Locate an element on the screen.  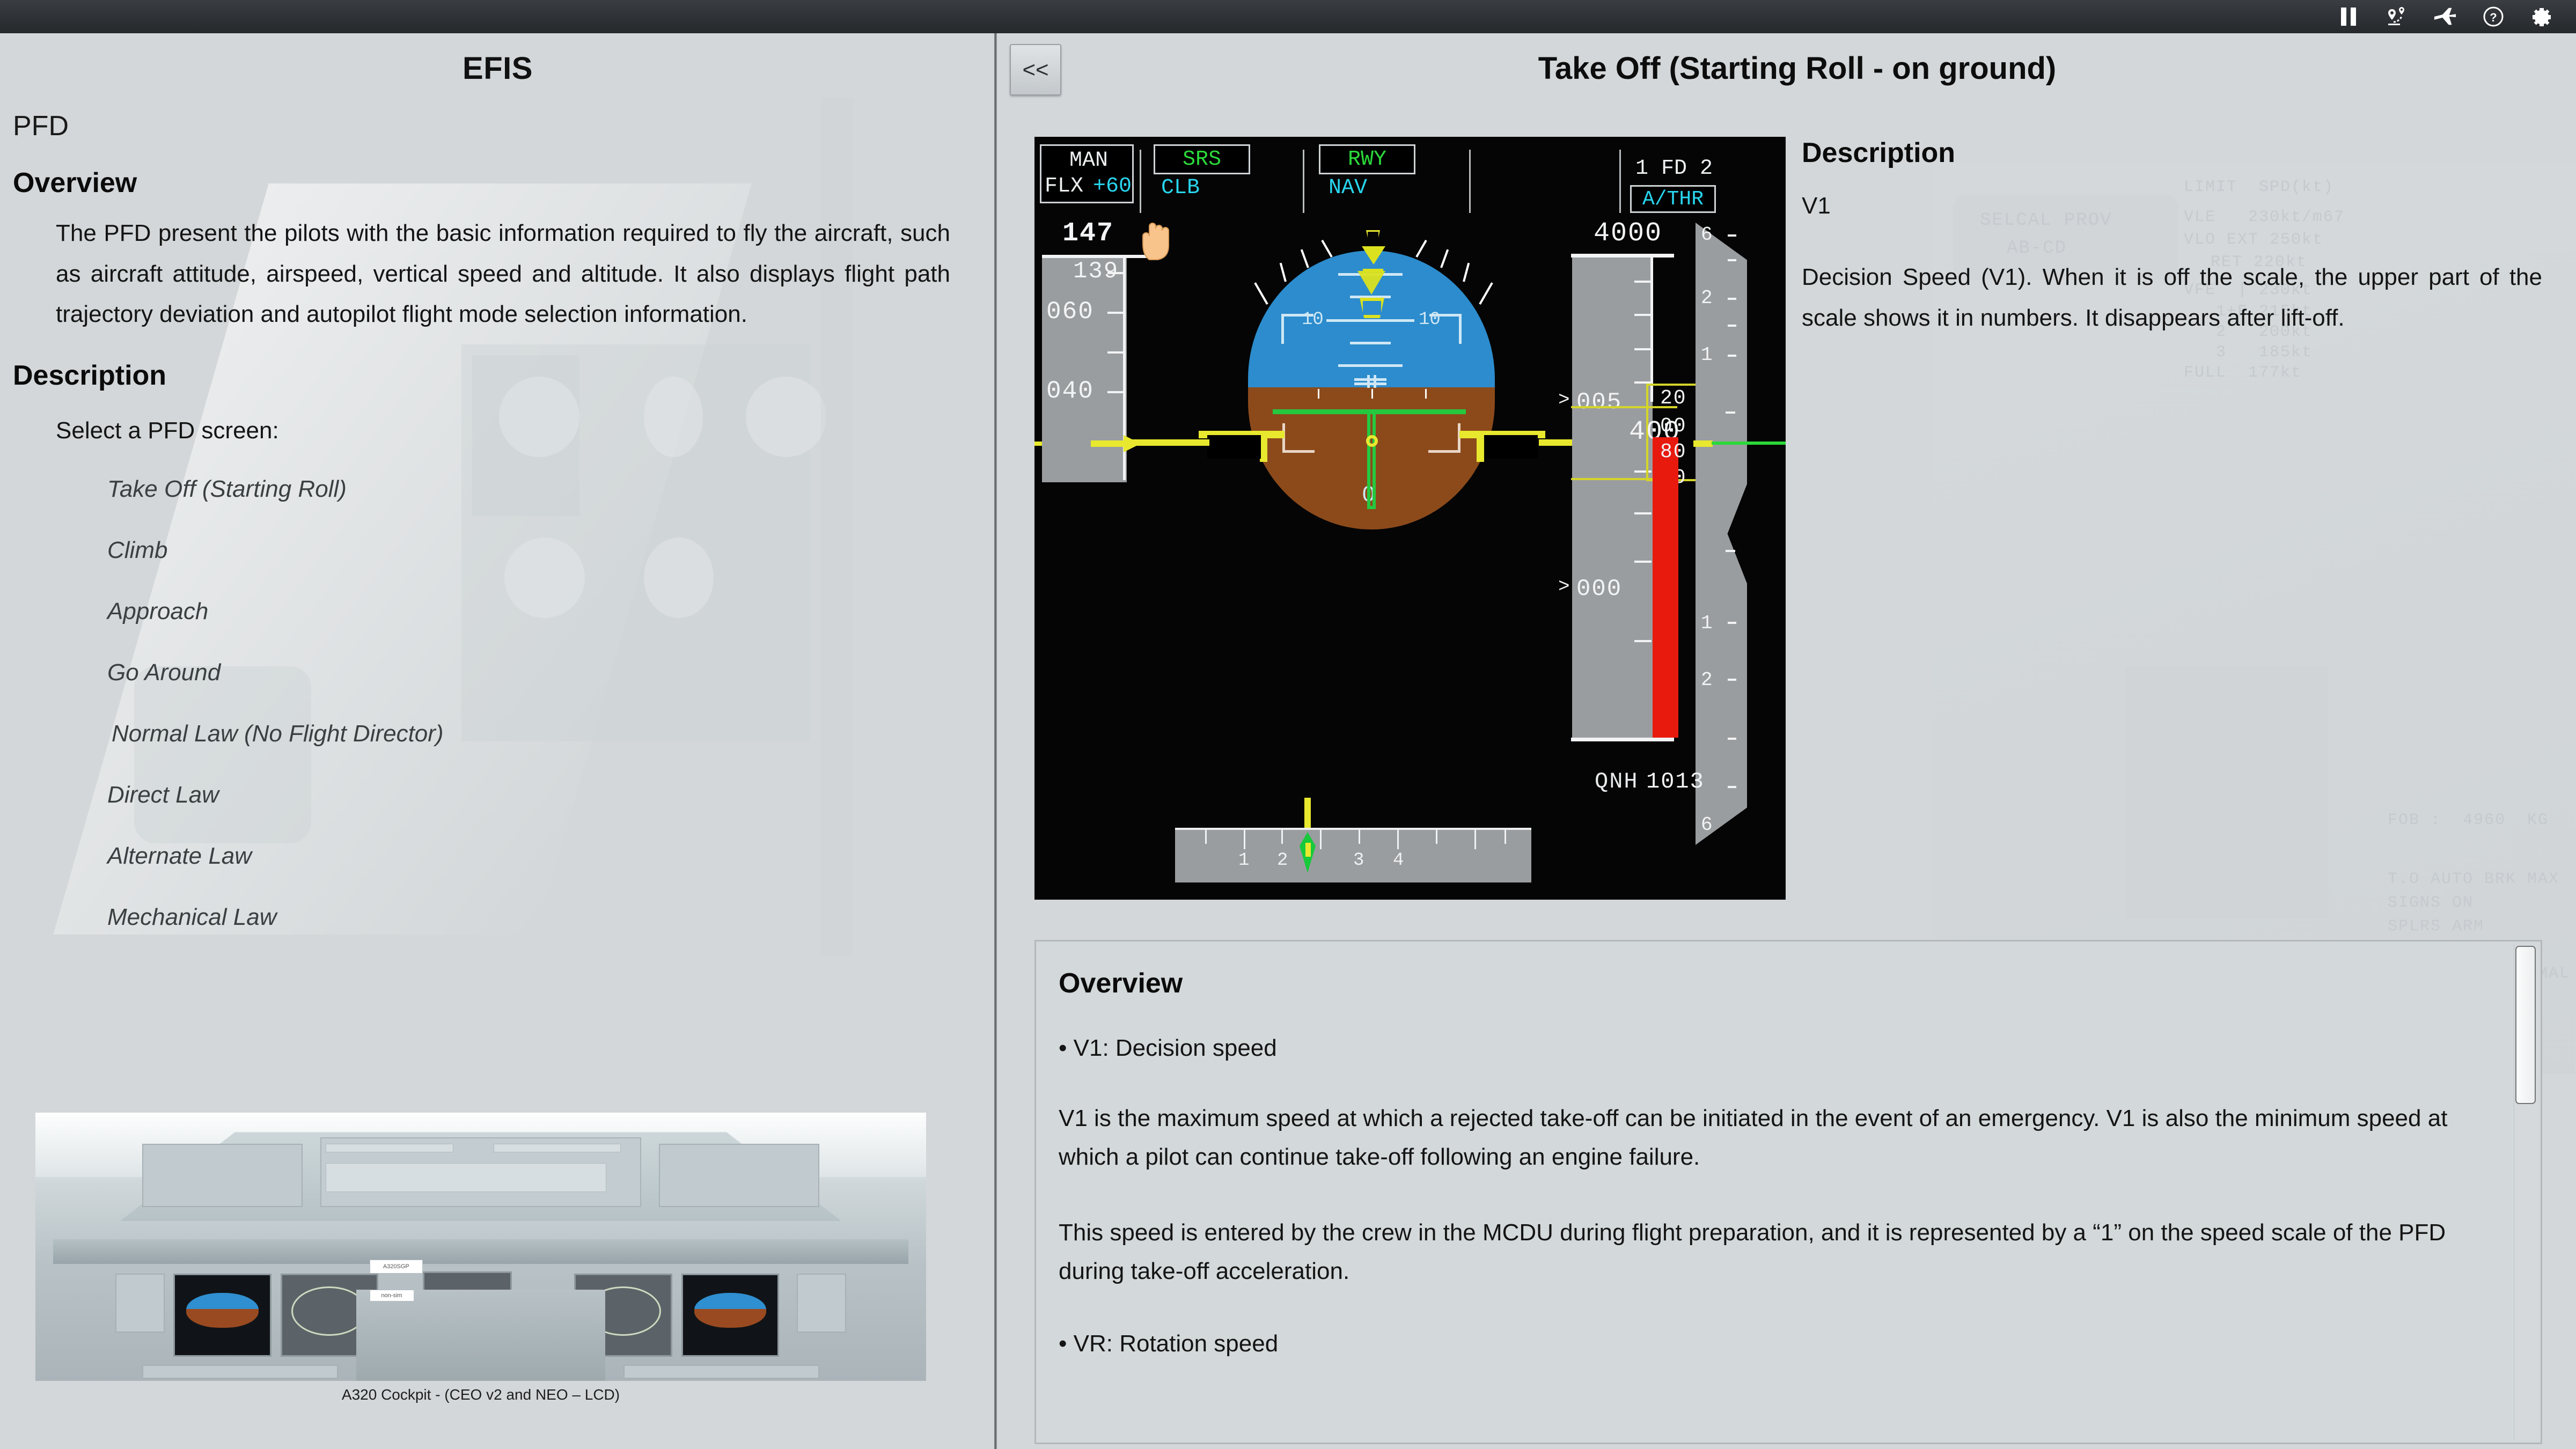
cockpit-caption: A320 Cockpit - (CEO v2 and NEO – LCD) is located at coordinates (480, 1394).